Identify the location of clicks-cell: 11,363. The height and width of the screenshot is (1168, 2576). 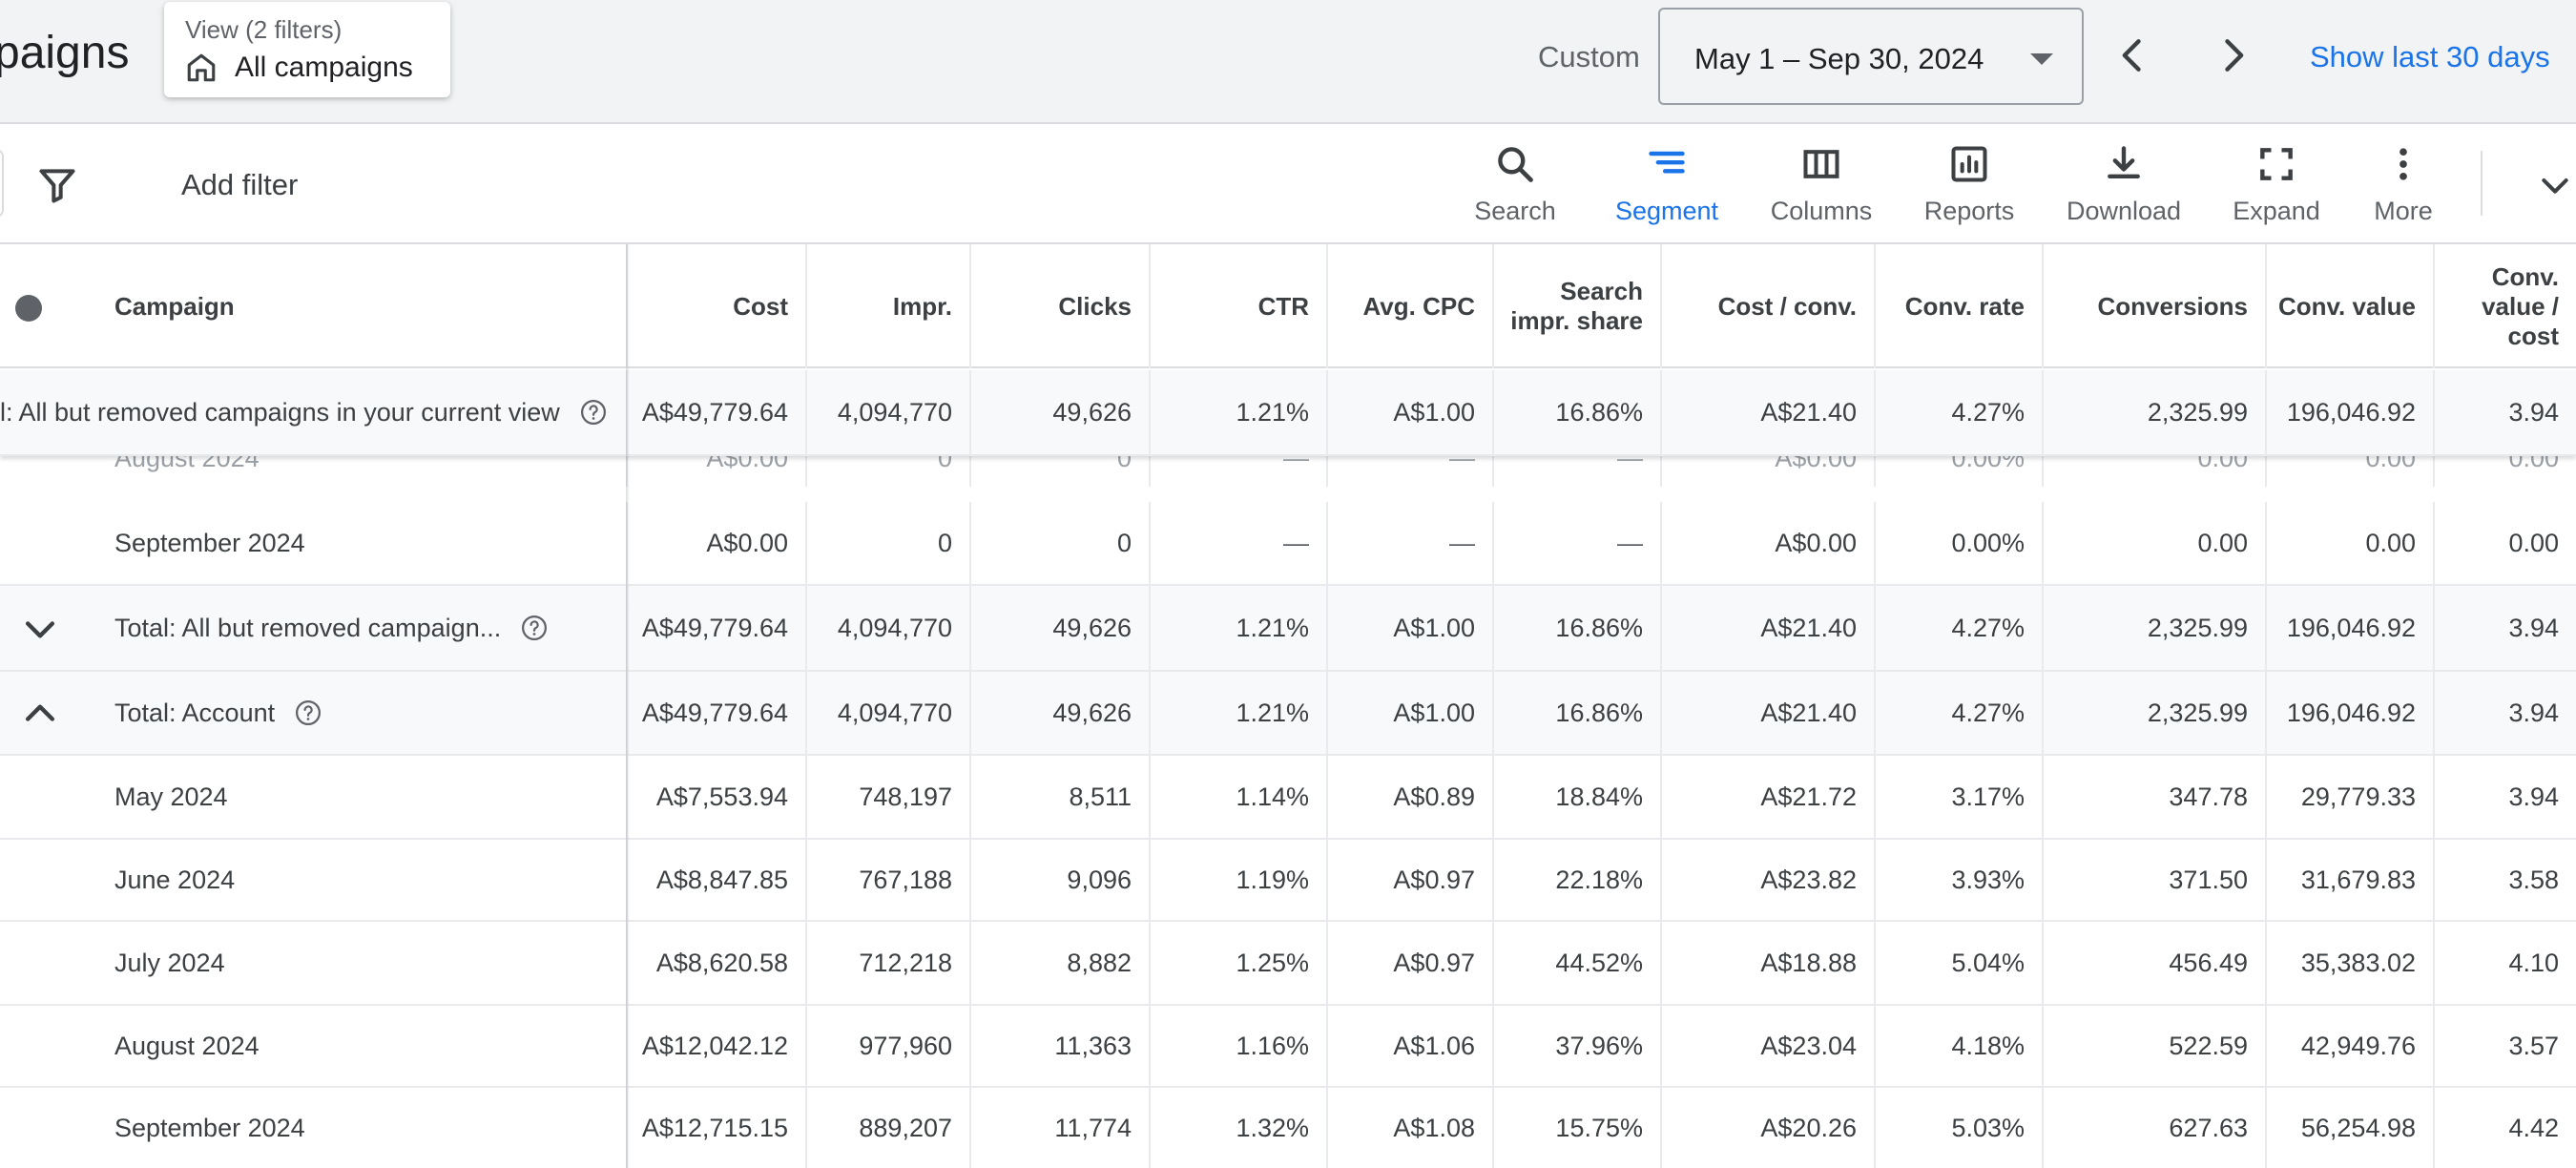
(1059, 1046).